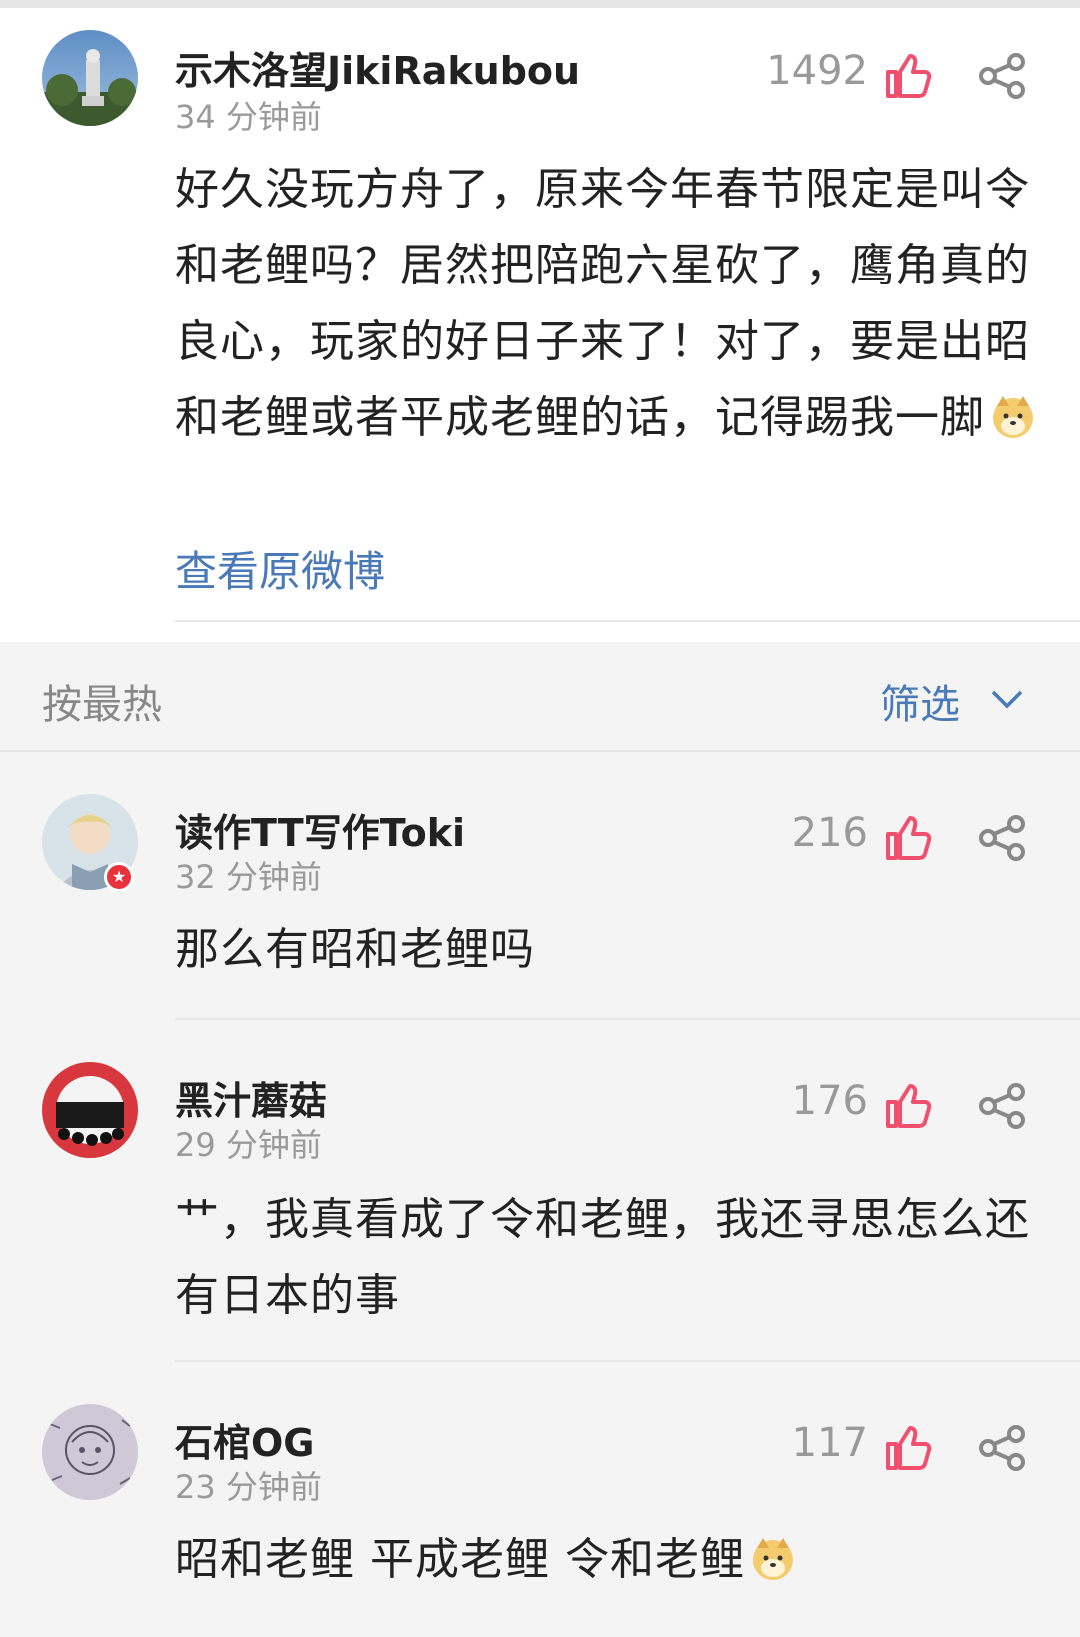  Describe the element at coordinates (829, 1101) in the screenshot. I see `like-count: 176` at that location.